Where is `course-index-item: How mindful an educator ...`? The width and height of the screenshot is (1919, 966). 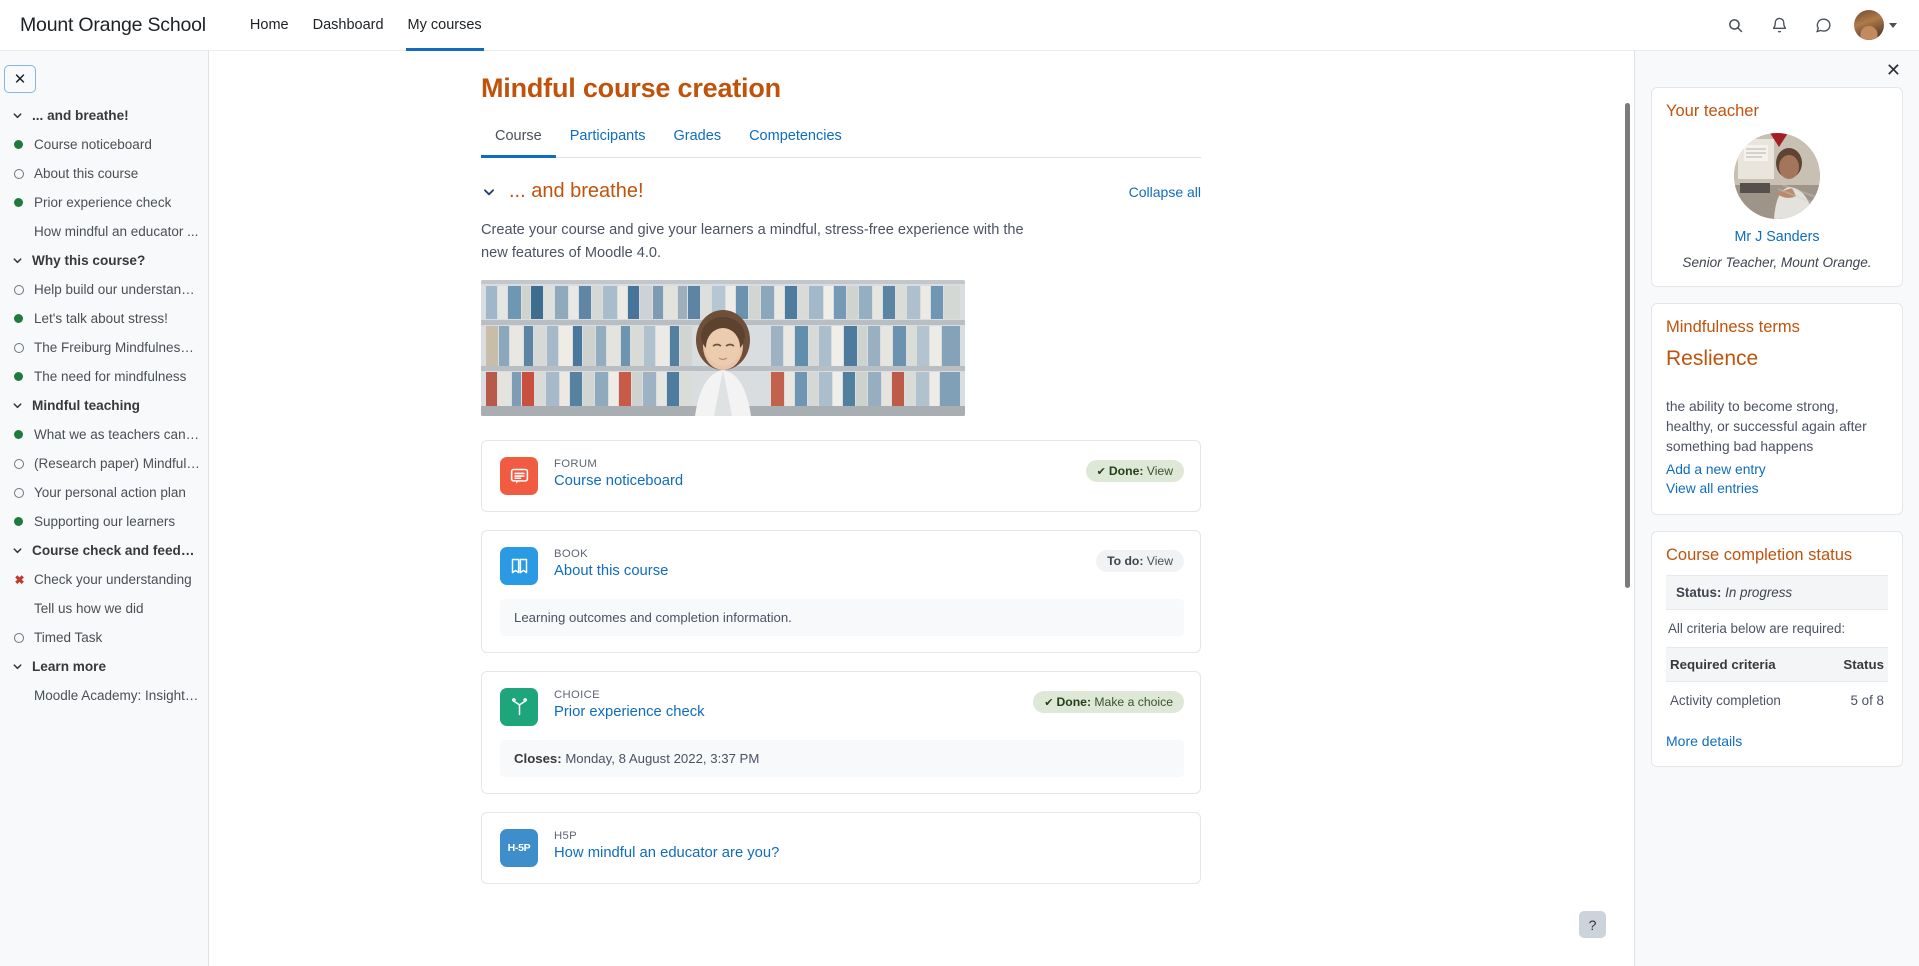
course-index-item: How mindful an educator ... is located at coordinates (104, 231).